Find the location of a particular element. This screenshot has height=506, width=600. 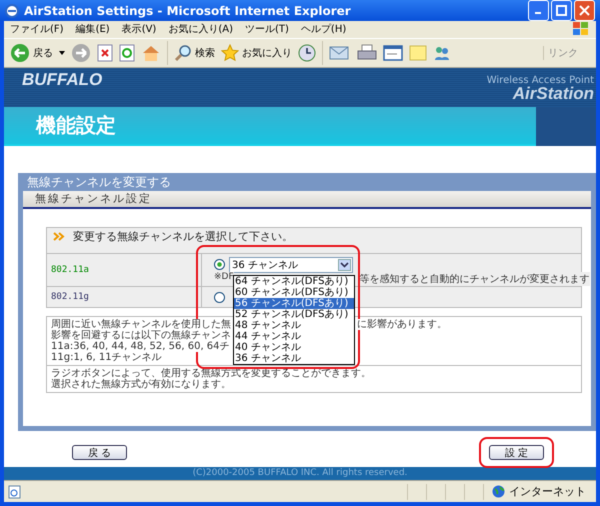

note-text: 選択された無線方式が有効になります。 is located at coordinates (141, 384).